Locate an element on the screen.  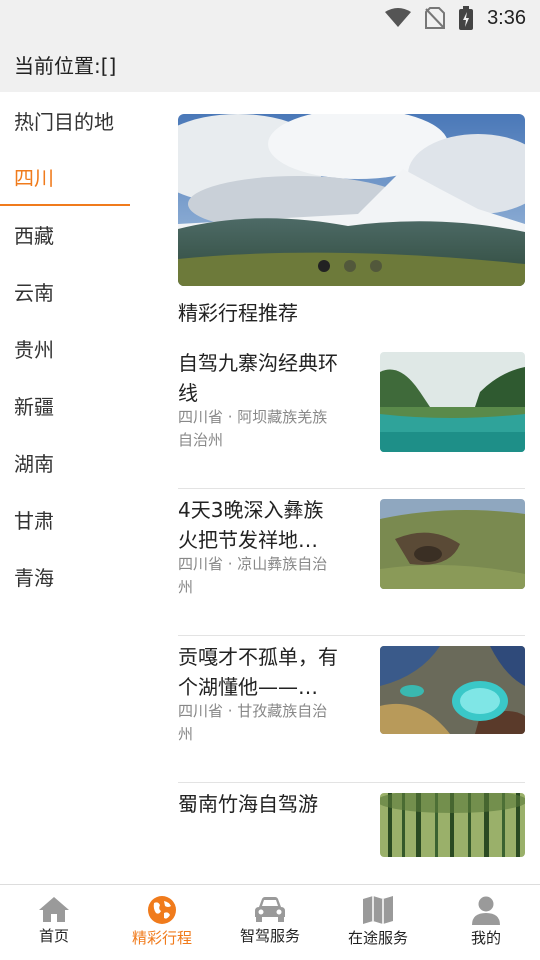
trip-location: 四川省 · 凉山彝族自治州 is located at coordinates (253, 575).